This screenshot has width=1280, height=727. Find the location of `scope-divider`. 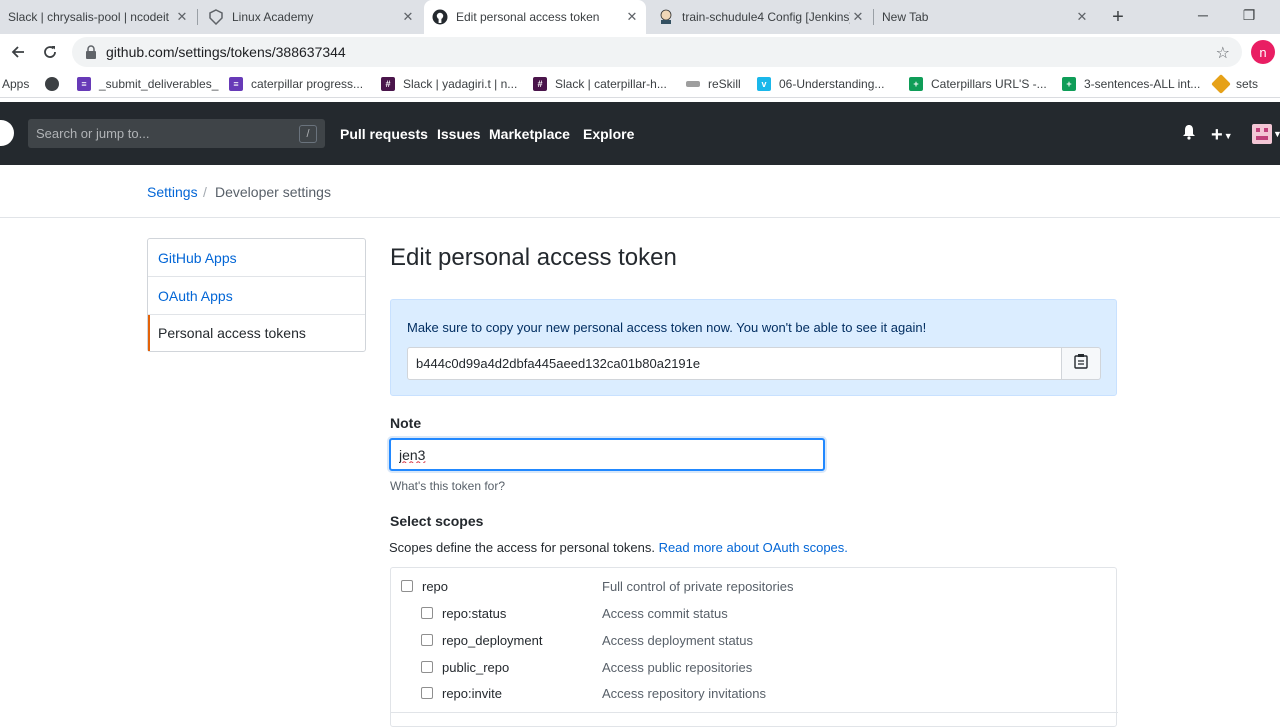

scope-divider is located at coordinates (754, 712).